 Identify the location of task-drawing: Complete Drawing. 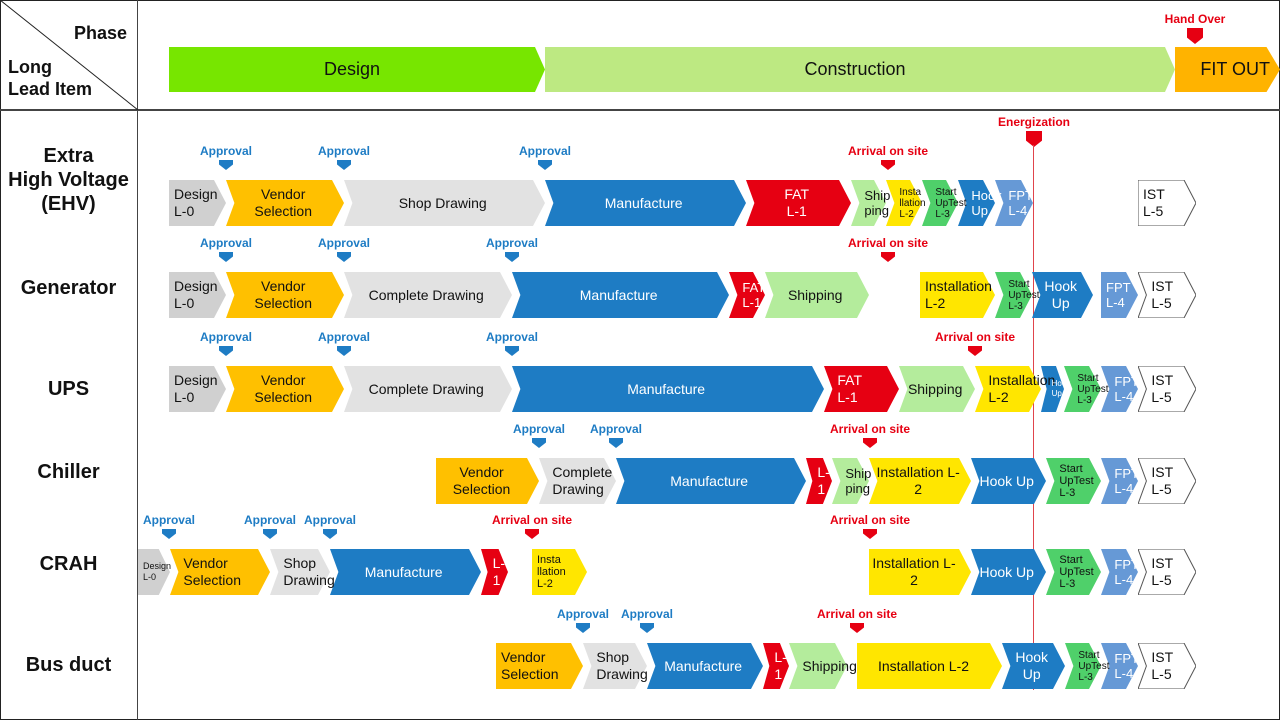
(577, 481).